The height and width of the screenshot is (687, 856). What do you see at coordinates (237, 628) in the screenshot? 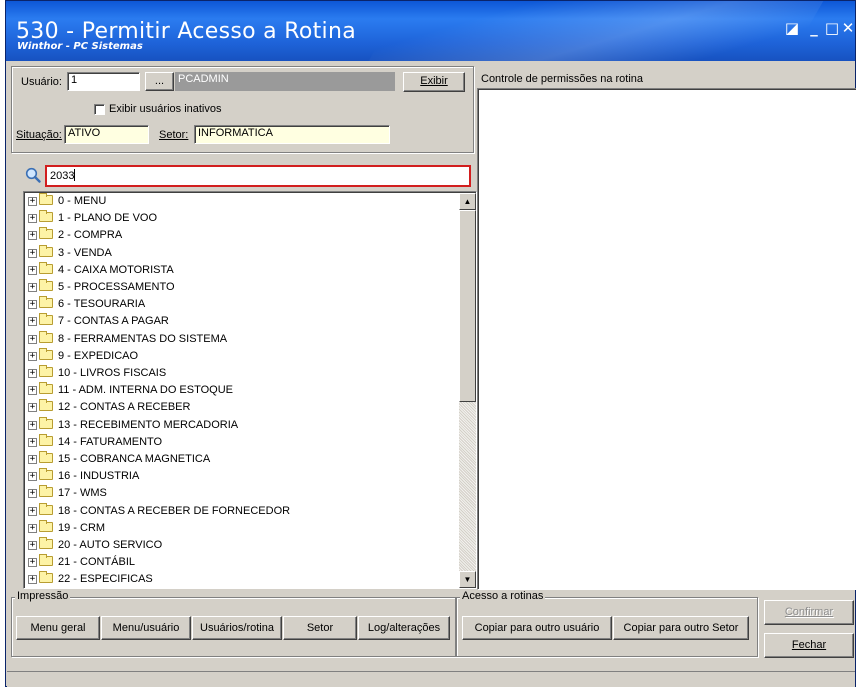
I see `usuarios-rotina-button: Usuários/rotina` at bounding box center [237, 628].